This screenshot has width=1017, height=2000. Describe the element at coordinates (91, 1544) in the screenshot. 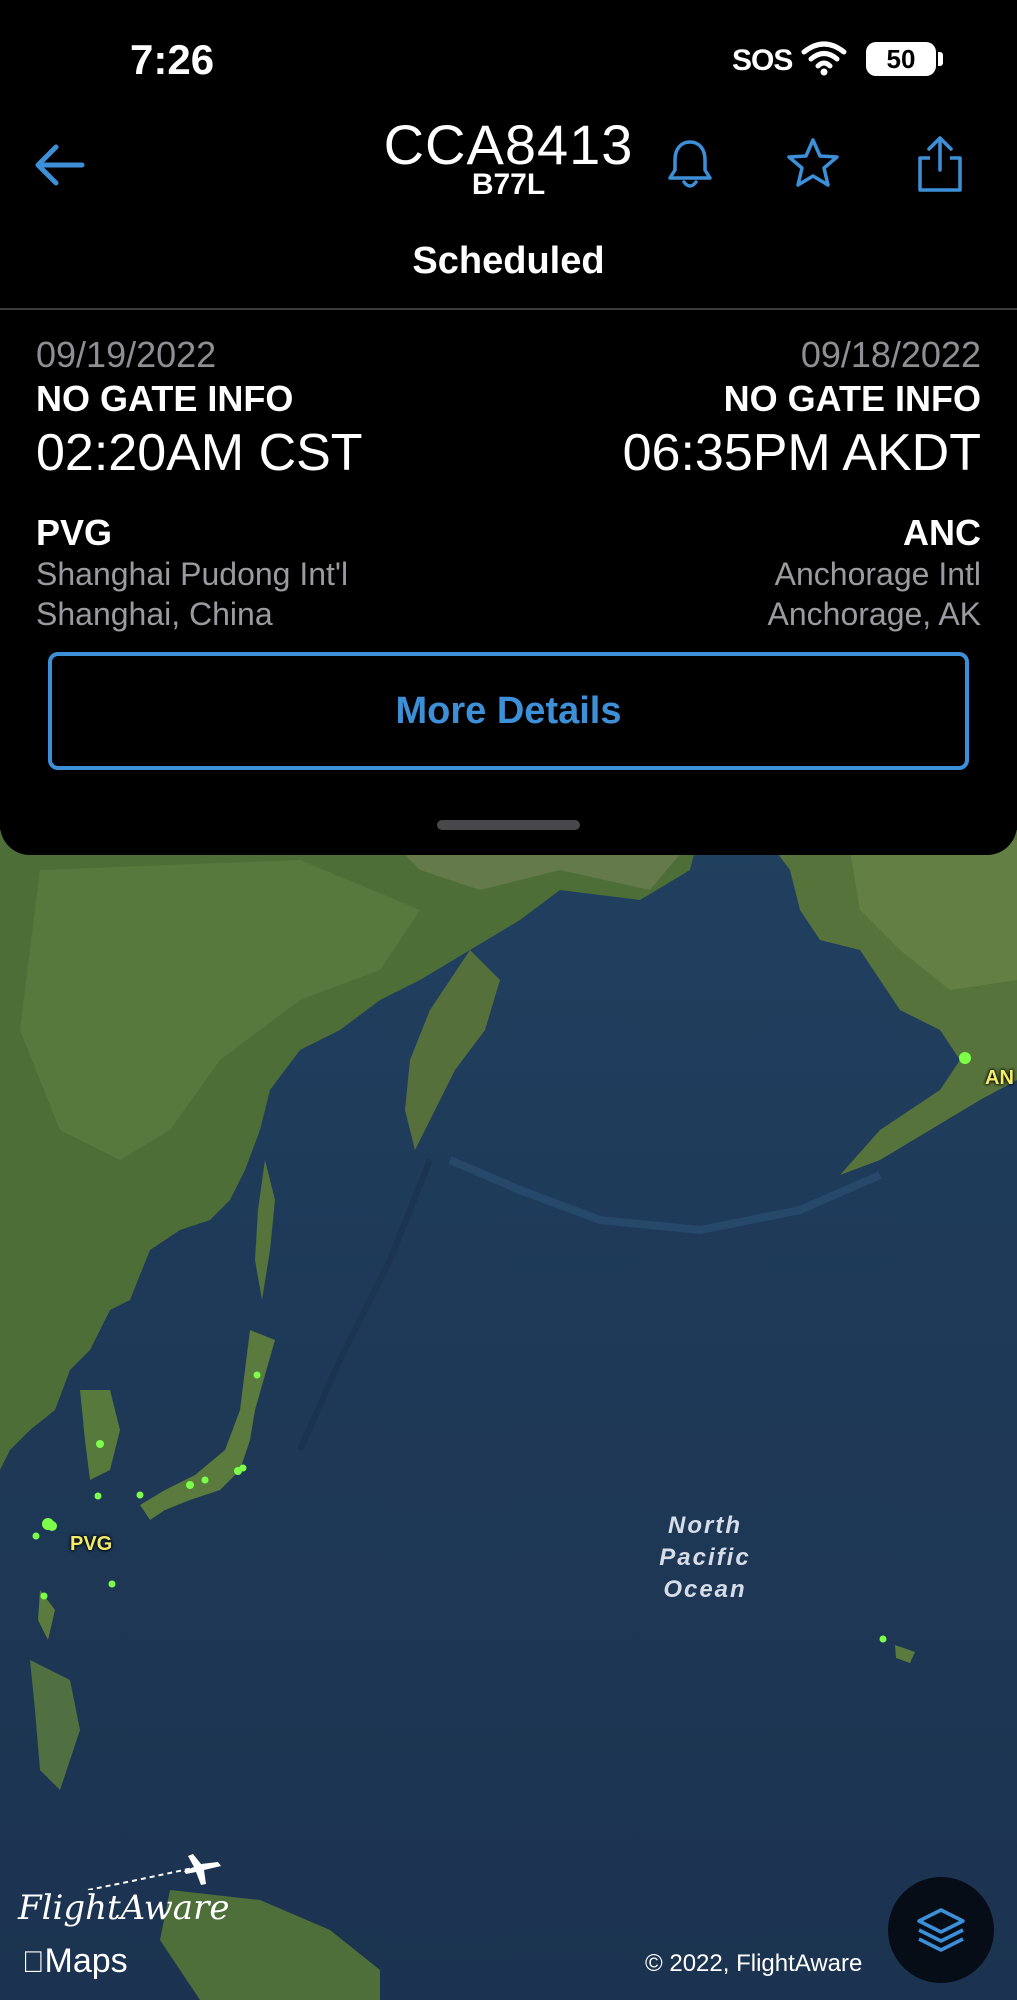

I see `origin-map-label: PVG` at that location.